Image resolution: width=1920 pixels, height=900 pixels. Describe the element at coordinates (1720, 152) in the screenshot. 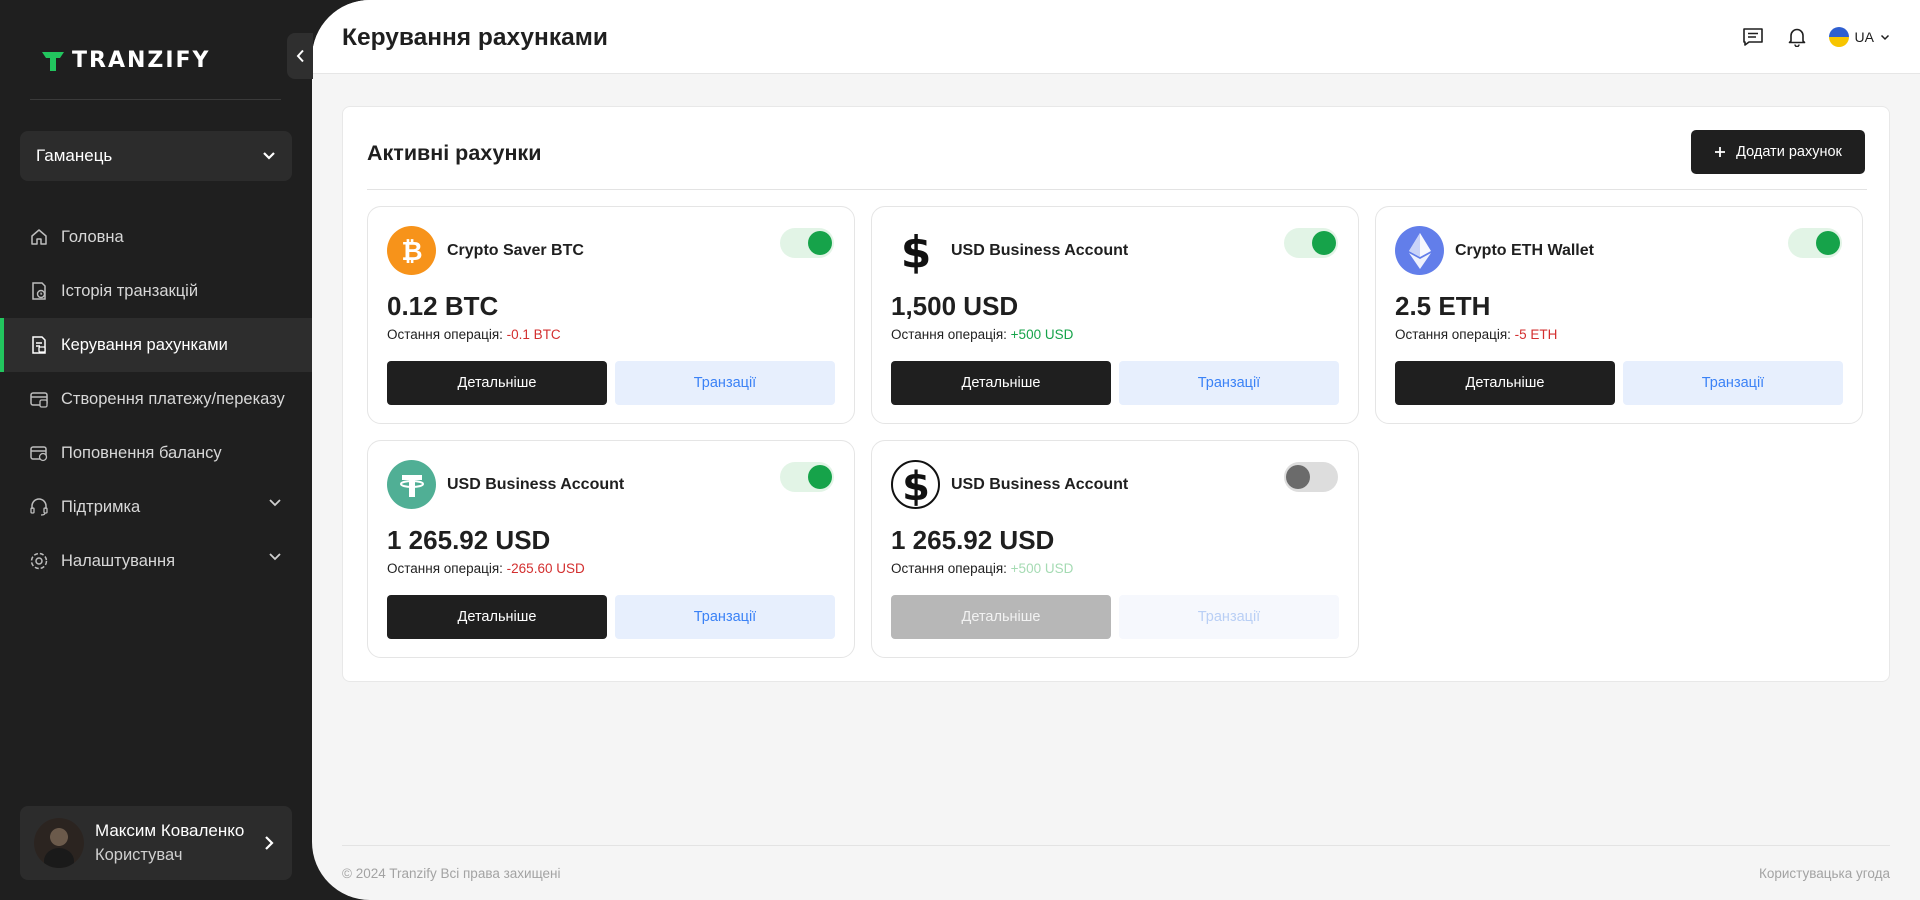

I see `plus-icon` at that location.